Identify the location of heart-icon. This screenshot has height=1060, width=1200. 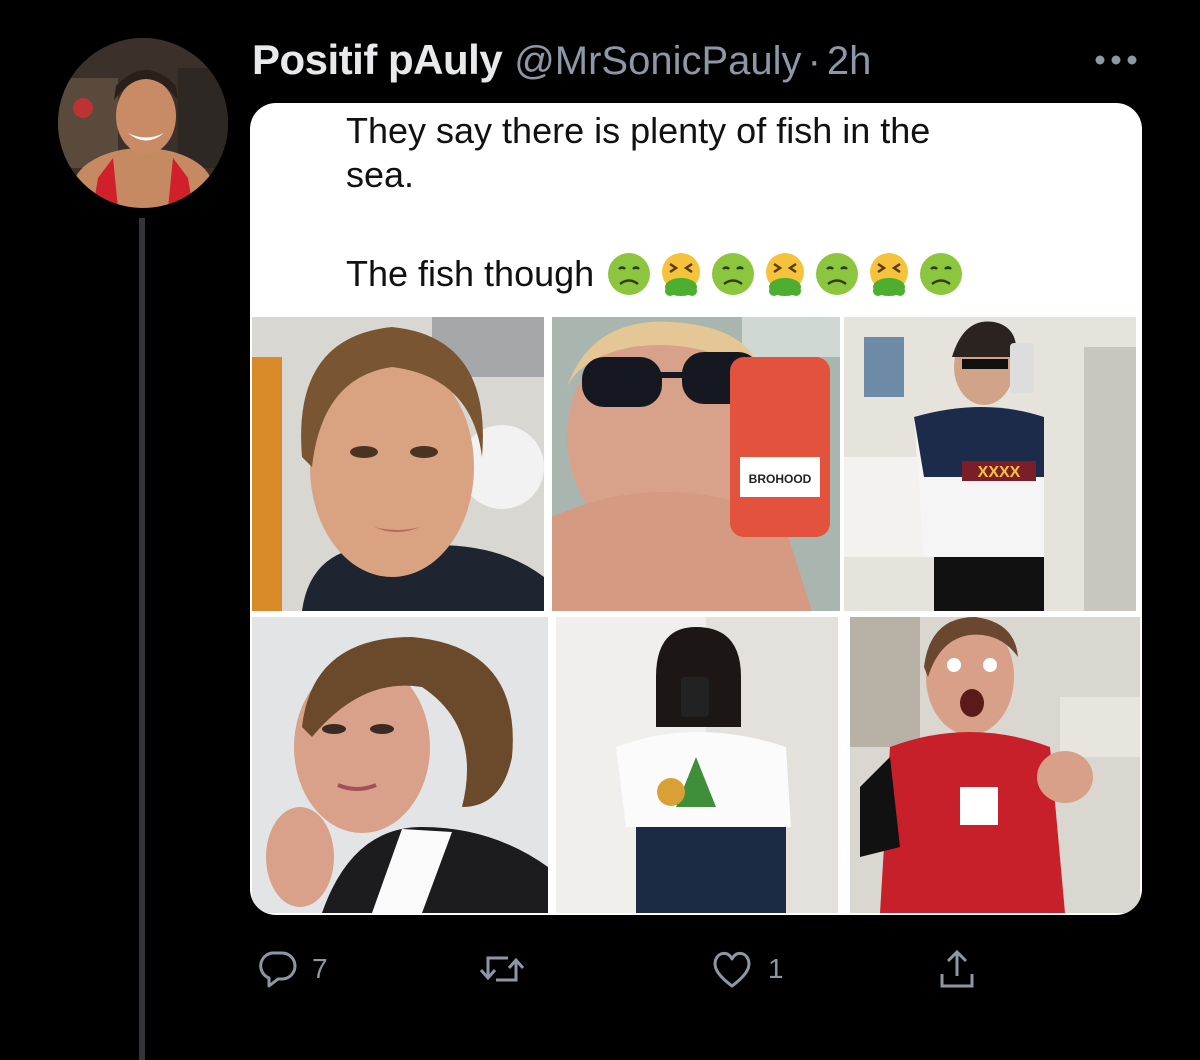
(732, 969).